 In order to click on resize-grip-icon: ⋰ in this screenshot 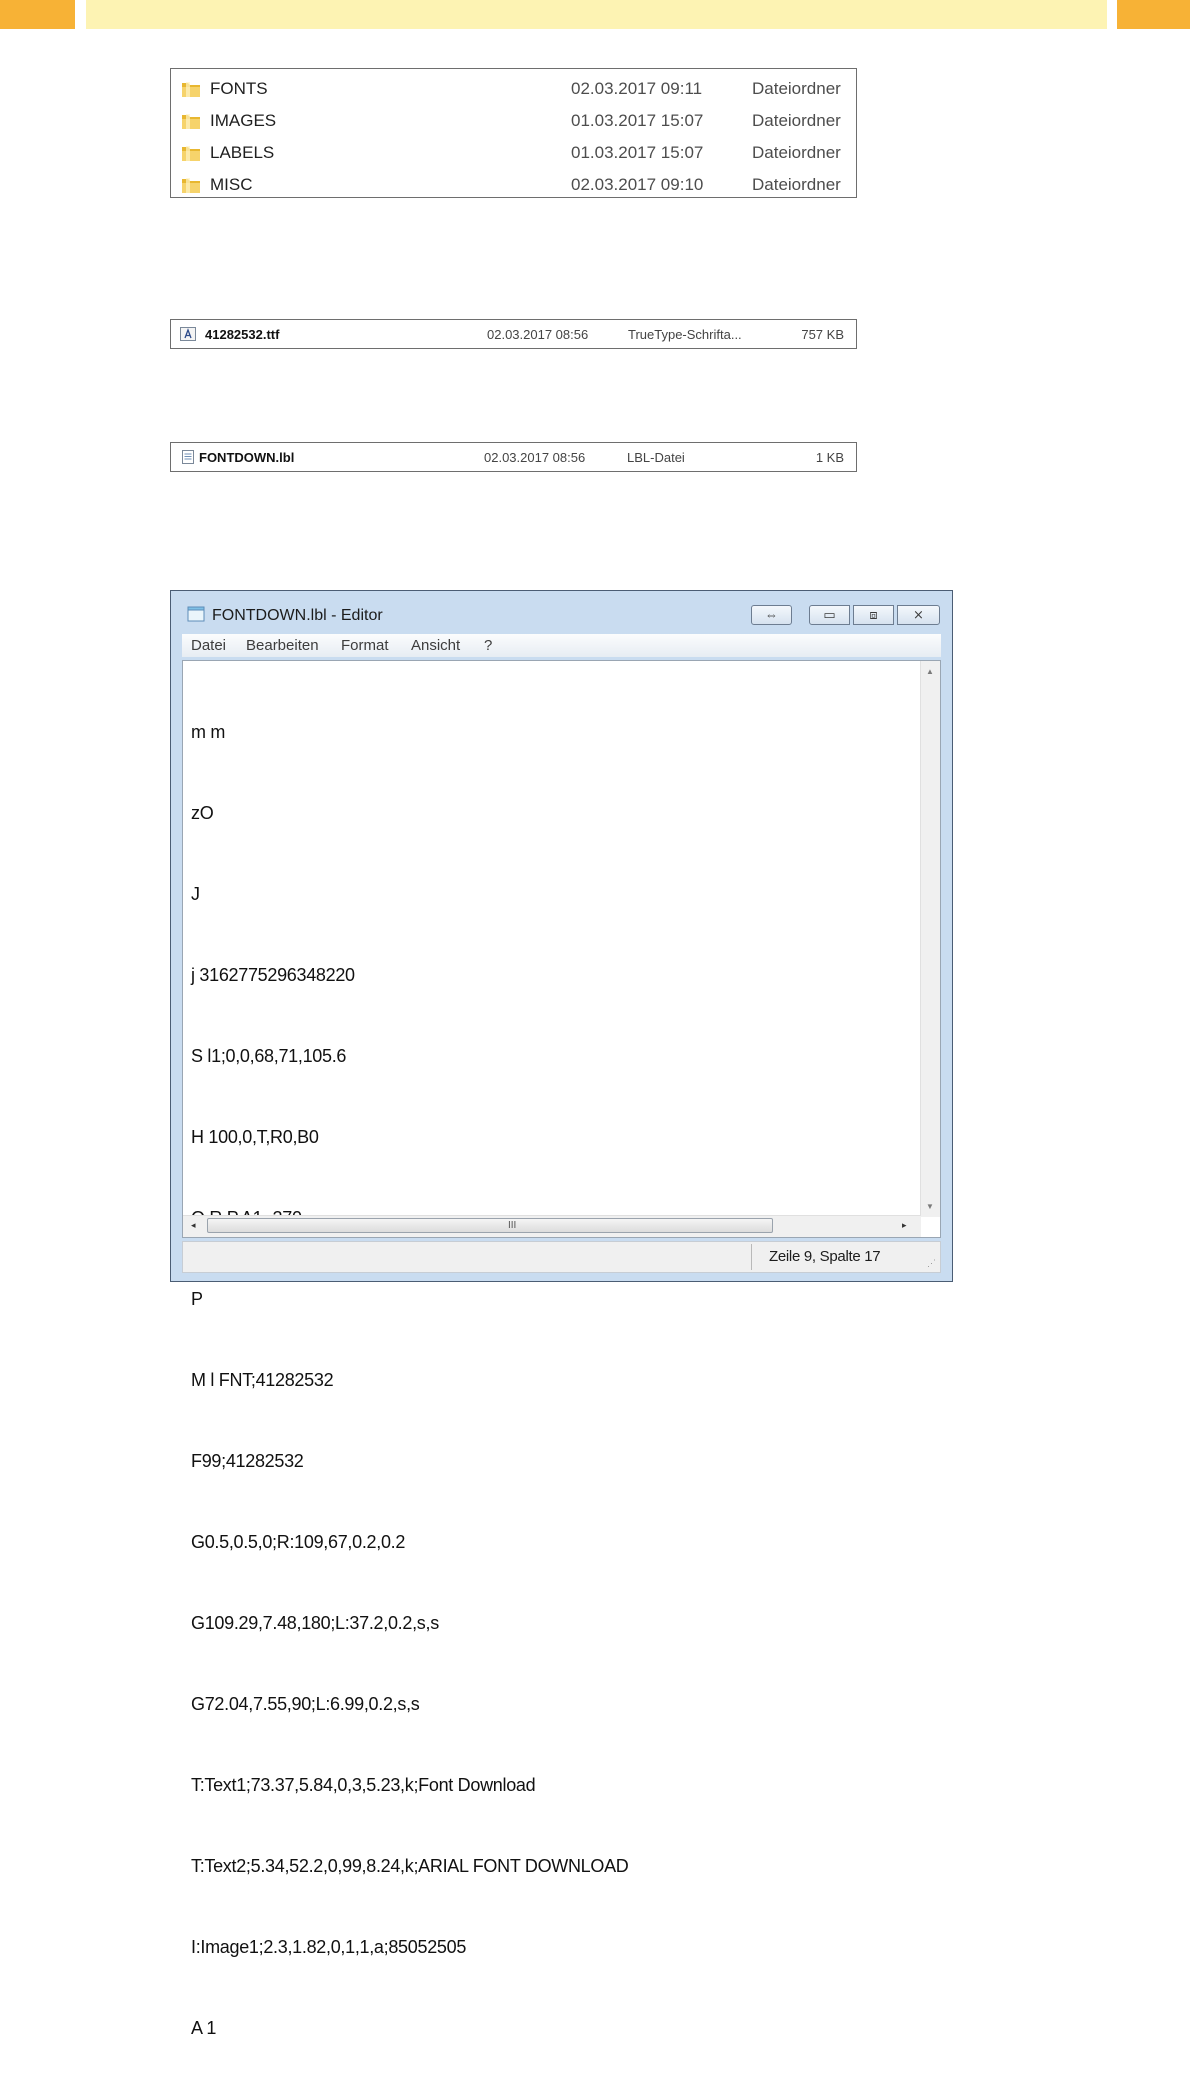, I will do `click(931, 1263)`.